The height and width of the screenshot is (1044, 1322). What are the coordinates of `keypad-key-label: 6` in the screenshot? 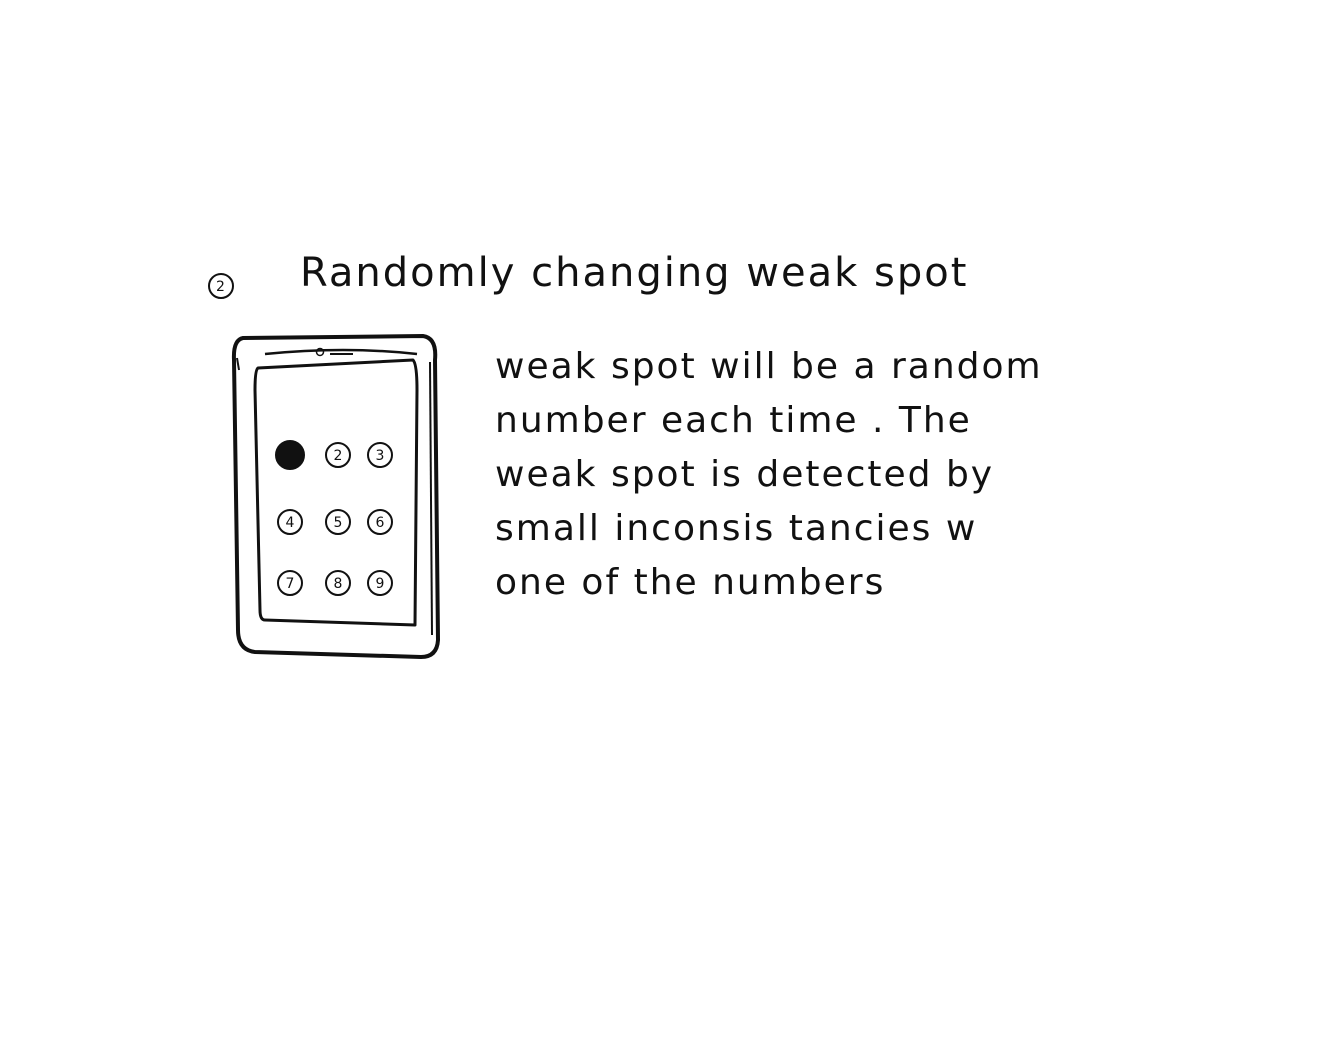 It's located at (380, 523).